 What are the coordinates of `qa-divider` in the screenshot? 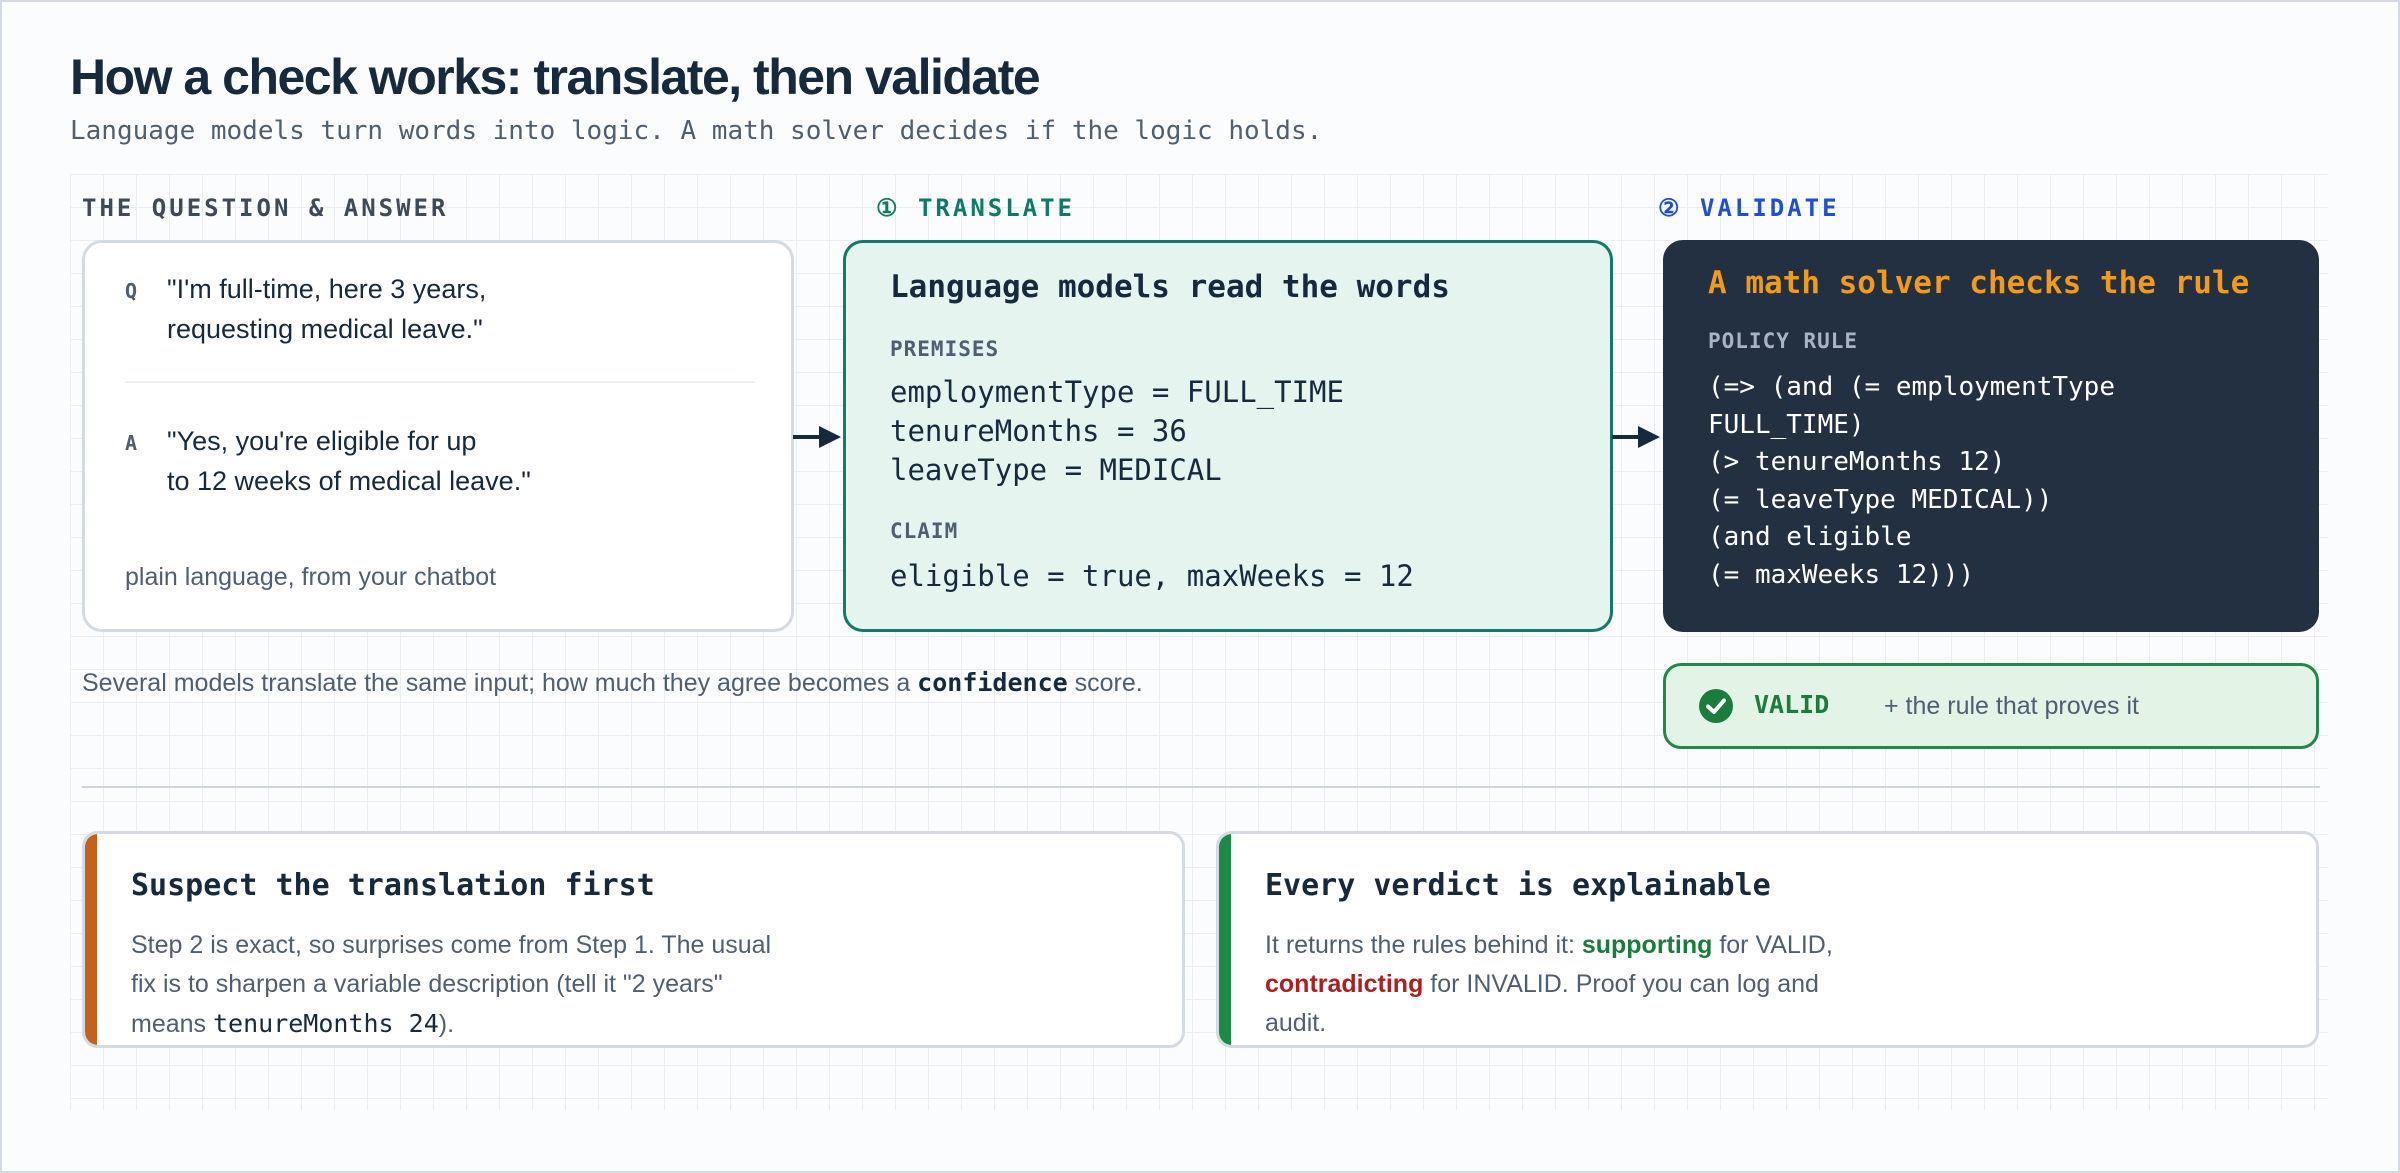 It's located at (440, 382).